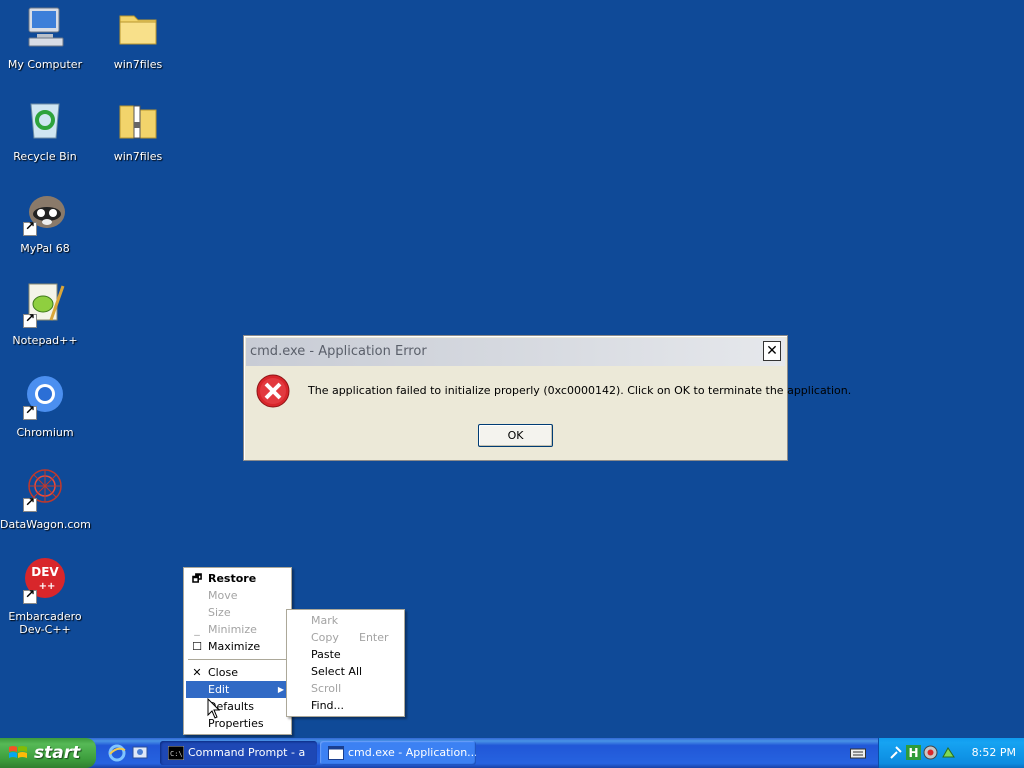 This screenshot has height=768, width=1024. I want to click on menu-item-restore: 🗗 Restore, so click(237, 578).